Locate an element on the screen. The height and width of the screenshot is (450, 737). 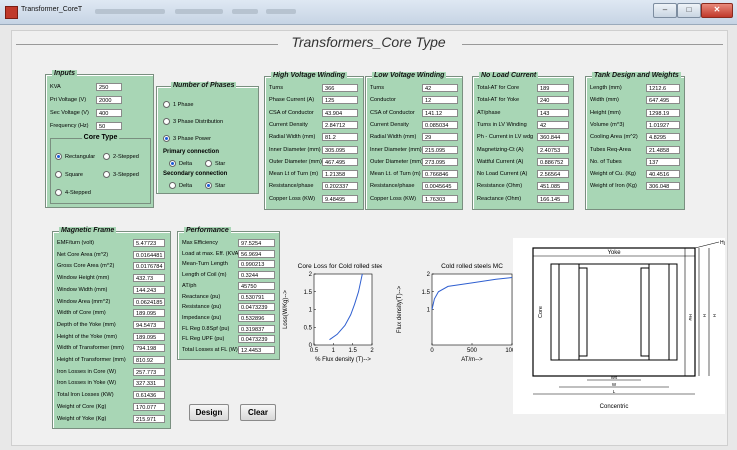
field-value: 189 is located at coordinates (553, 88).